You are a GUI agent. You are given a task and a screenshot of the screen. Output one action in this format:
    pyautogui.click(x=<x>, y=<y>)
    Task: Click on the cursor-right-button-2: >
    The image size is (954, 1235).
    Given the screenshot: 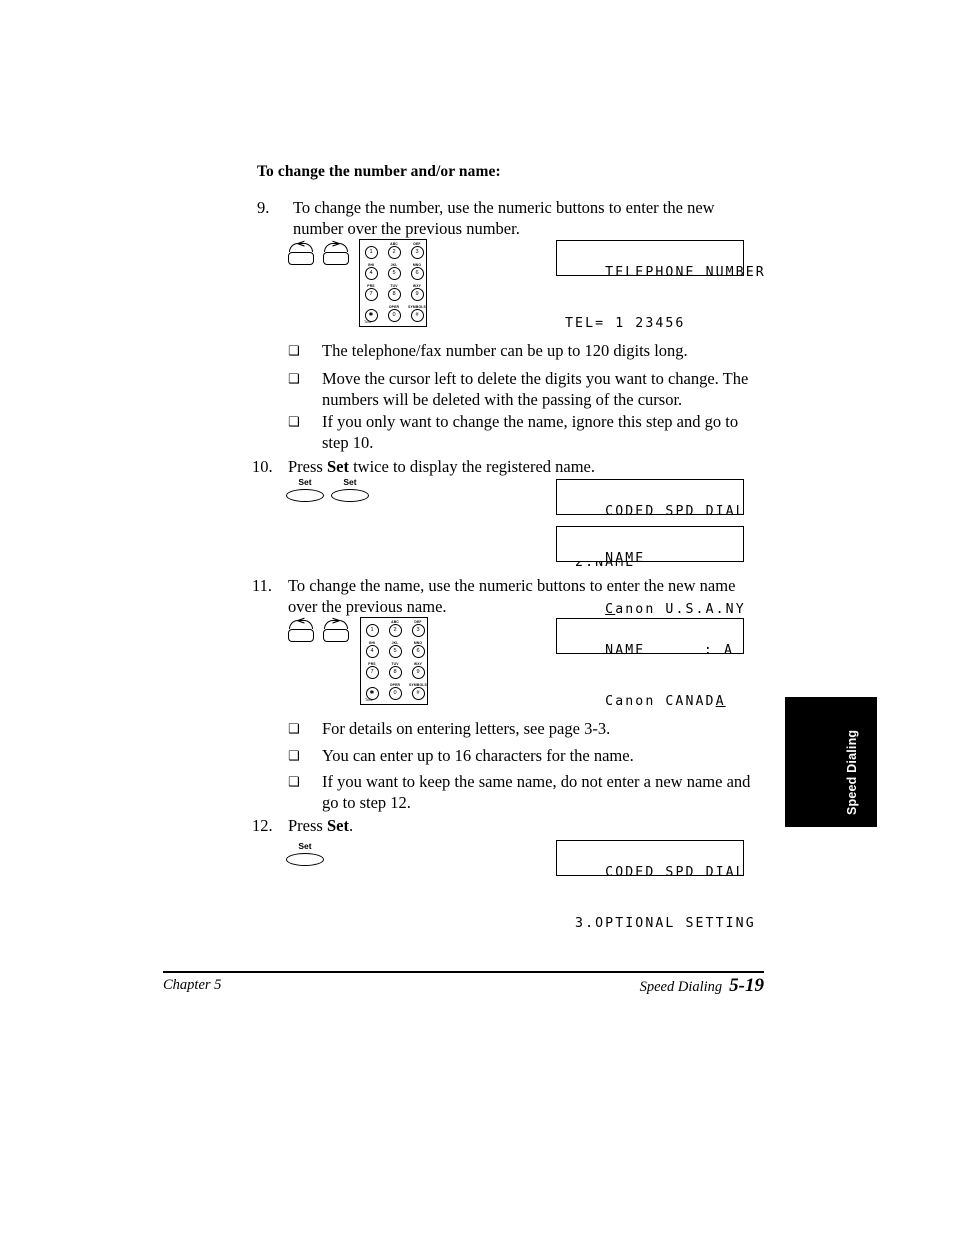 What is the action you would take?
    pyautogui.click(x=336, y=629)
    